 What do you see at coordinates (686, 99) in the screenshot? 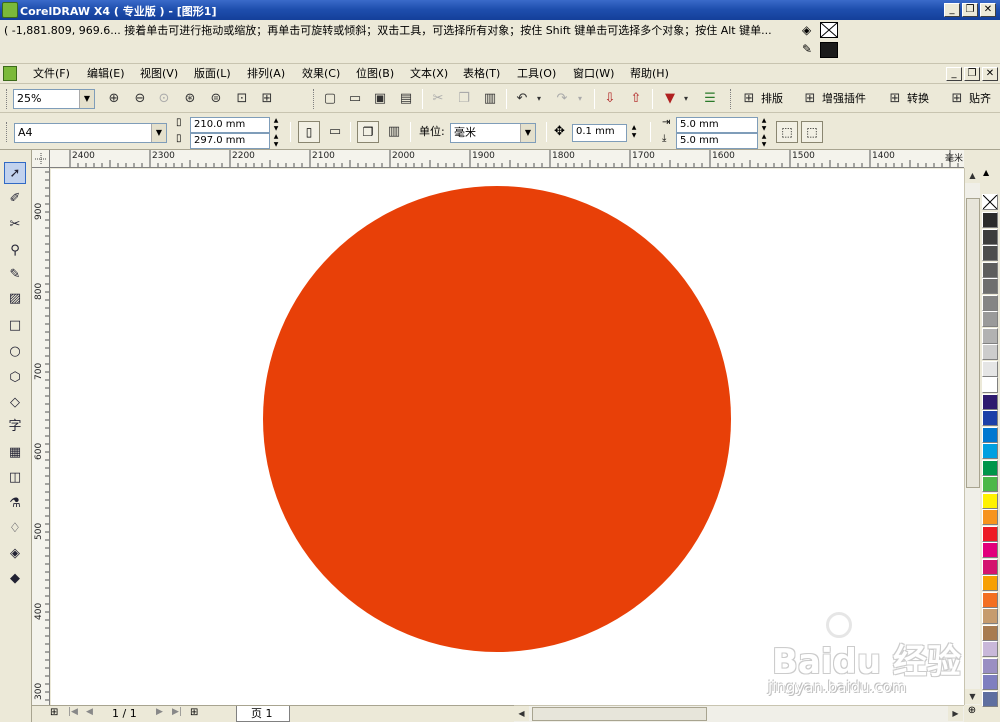
I see `launcher-dropdown-icon: ▾` at bounding box center [686, 99].